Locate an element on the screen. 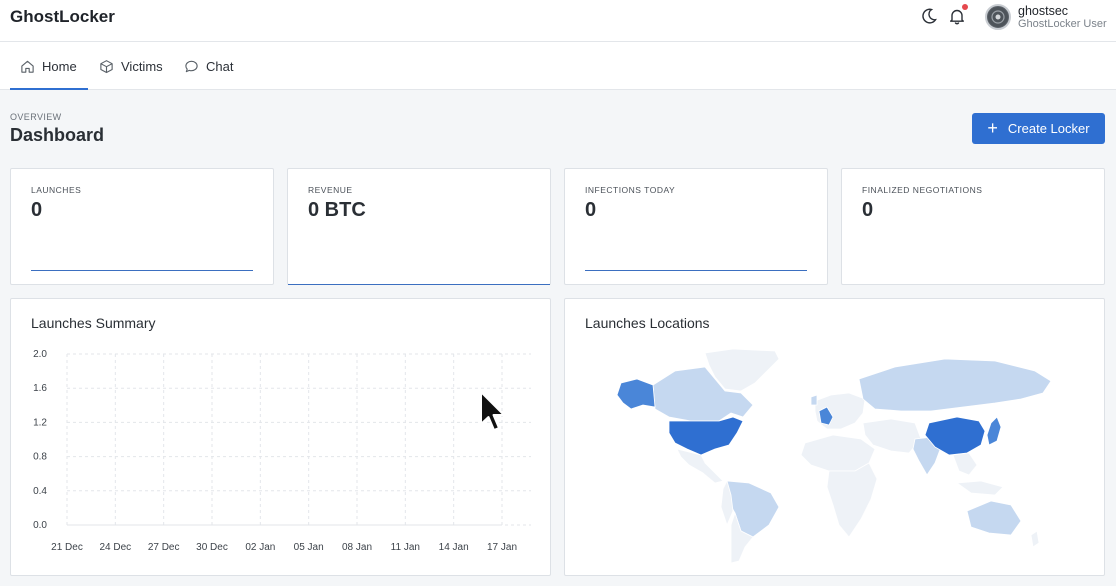 The height and width of the screenshot is (586, 1116). tab-chat-label: Chat is located at coordinates (220, 66).